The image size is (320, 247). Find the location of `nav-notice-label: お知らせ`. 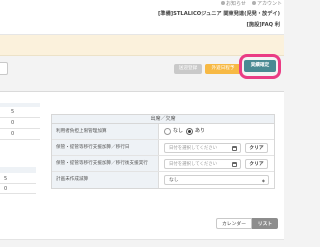

nav-notice-label: お知らせ is located at coordinates (236, 4).